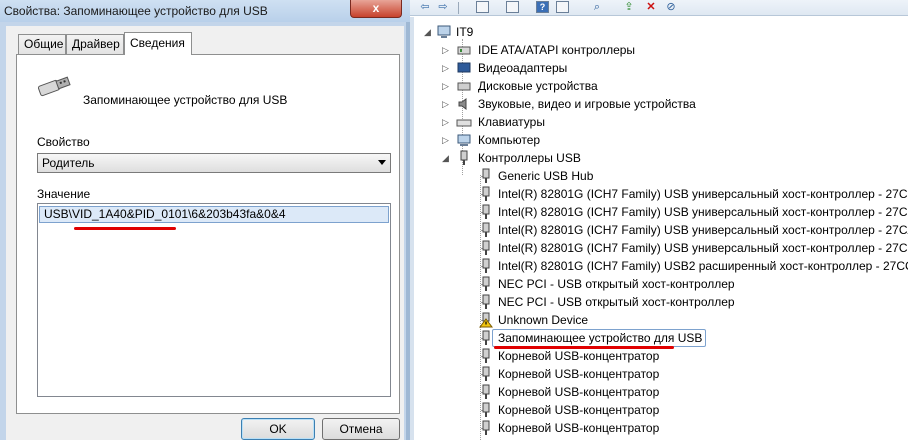 This screenshot has width=908, height=440. Describe the element at coordinates (465, 32) in the screenshot. I see `tree-root-label: IT9` at that location.